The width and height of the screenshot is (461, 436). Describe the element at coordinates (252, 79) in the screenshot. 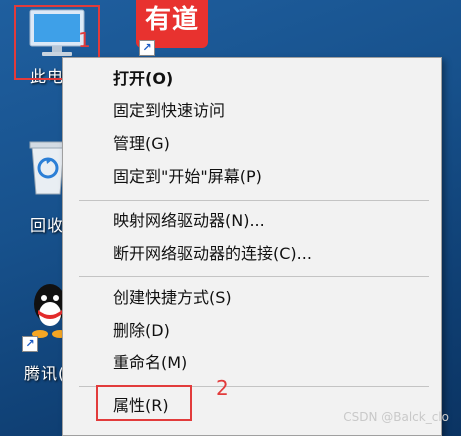

I see `menu-item-open: 打开(O)` at that location.